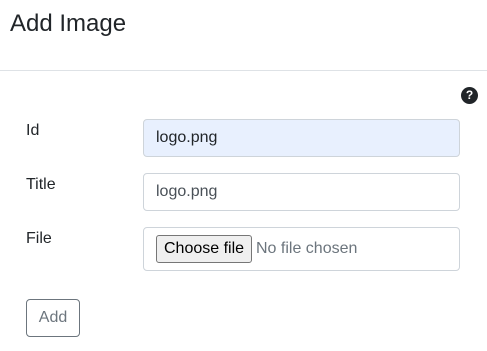  What do you see at coordinates (469, 95) in the screenshot?
I see `question-circle-icon: ?` at bounding box center [469, 95].